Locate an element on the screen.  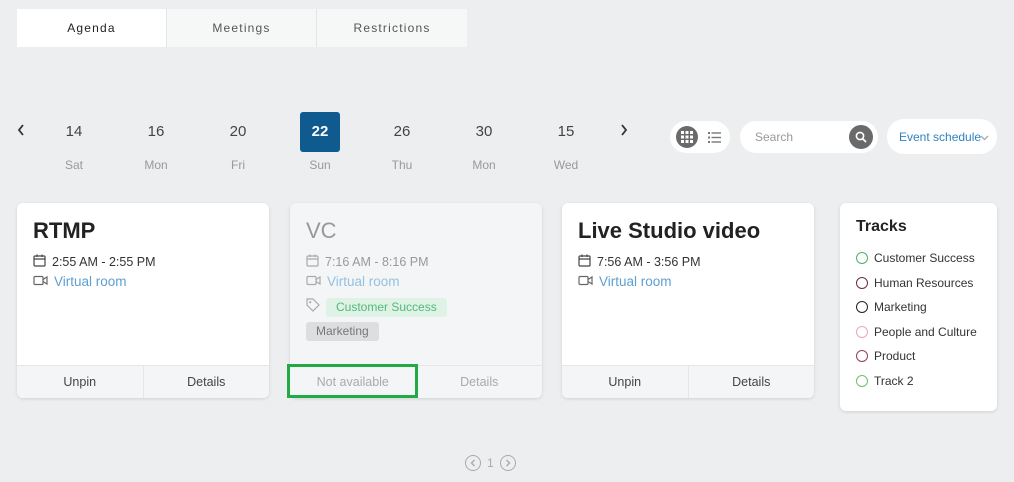
session-time: 7:16 AM - 8:16 PM is located at coordinates (367, 262).